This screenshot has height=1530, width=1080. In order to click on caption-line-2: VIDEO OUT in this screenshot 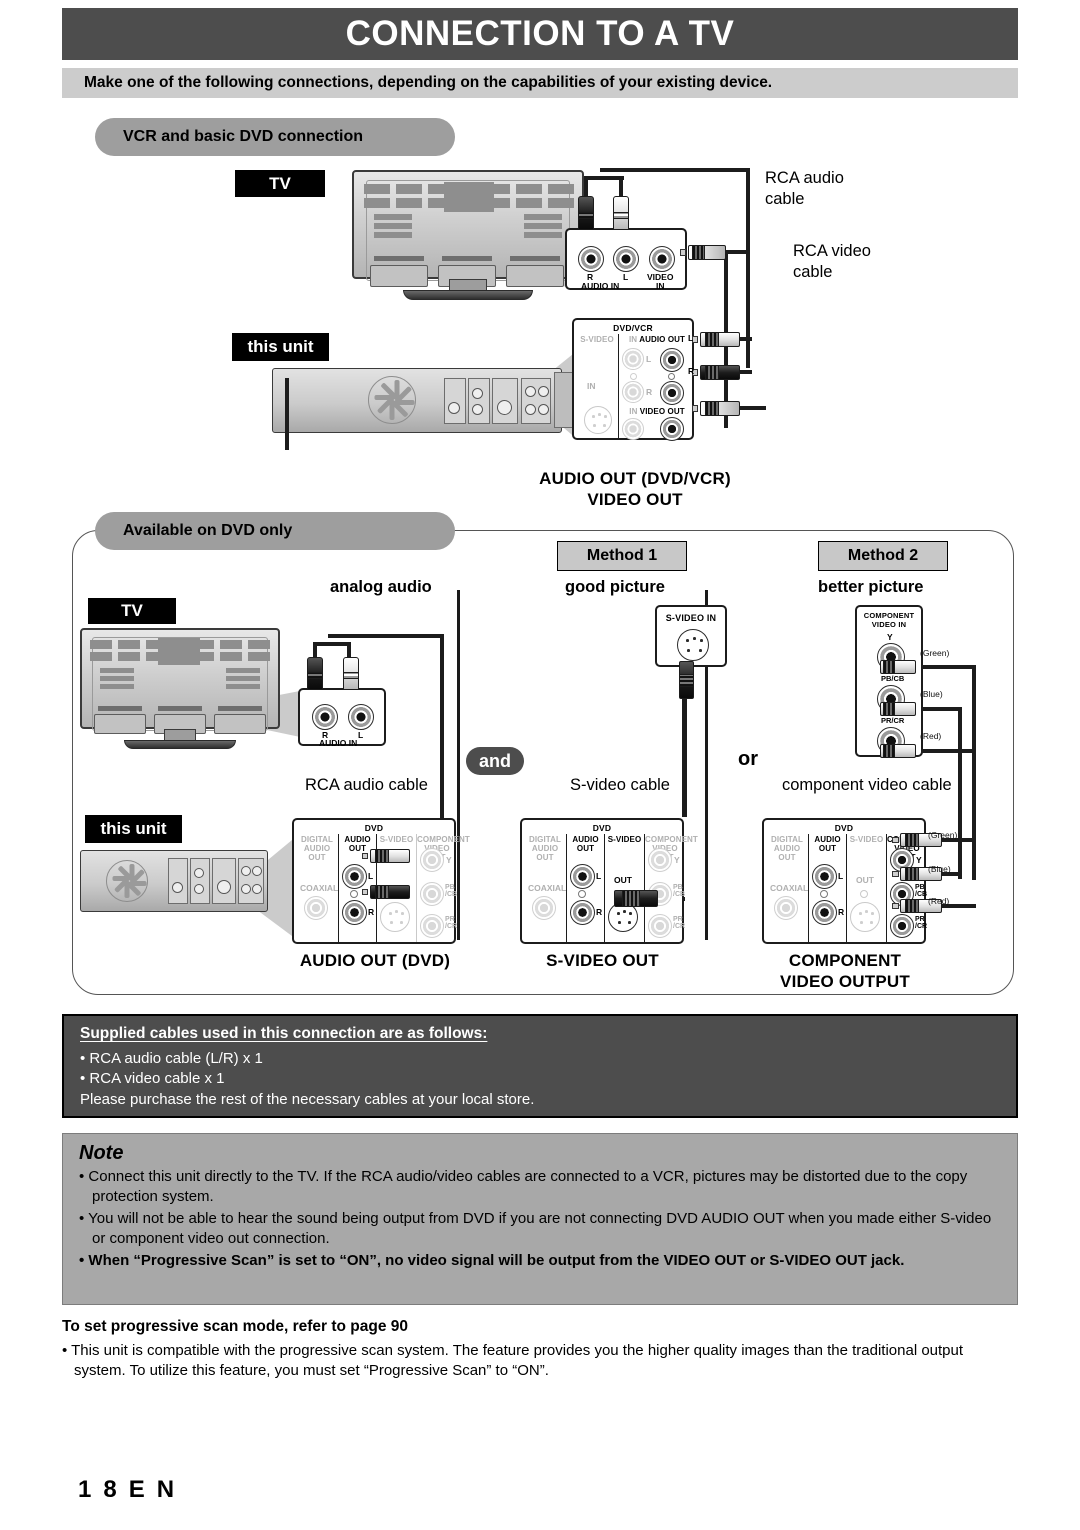, I will do `click(635, 500)`.